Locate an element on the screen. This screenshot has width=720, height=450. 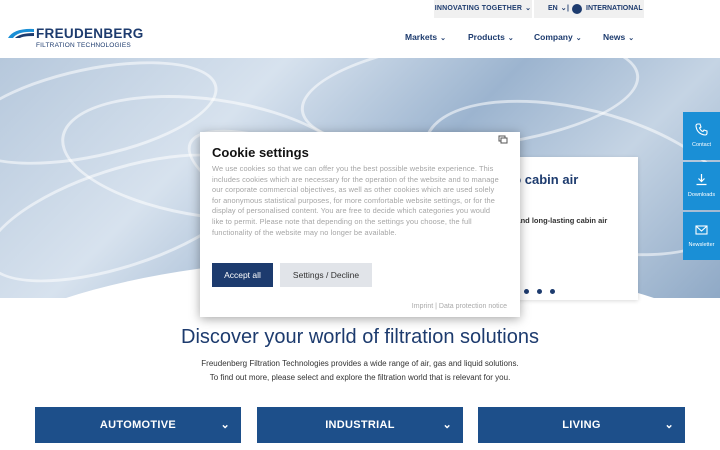
phone-icon is located at coordinates (701, 129).